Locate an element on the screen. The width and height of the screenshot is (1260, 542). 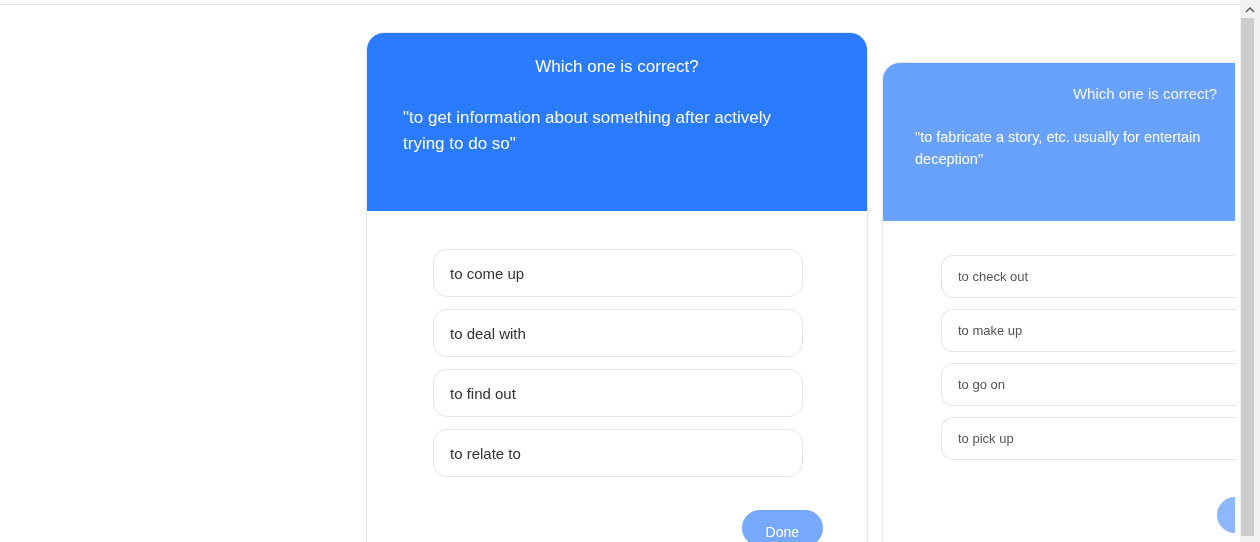
definition-text: "to fabricate a story, etc. usually for entertain deception" is located at coordinates (1058, 148).